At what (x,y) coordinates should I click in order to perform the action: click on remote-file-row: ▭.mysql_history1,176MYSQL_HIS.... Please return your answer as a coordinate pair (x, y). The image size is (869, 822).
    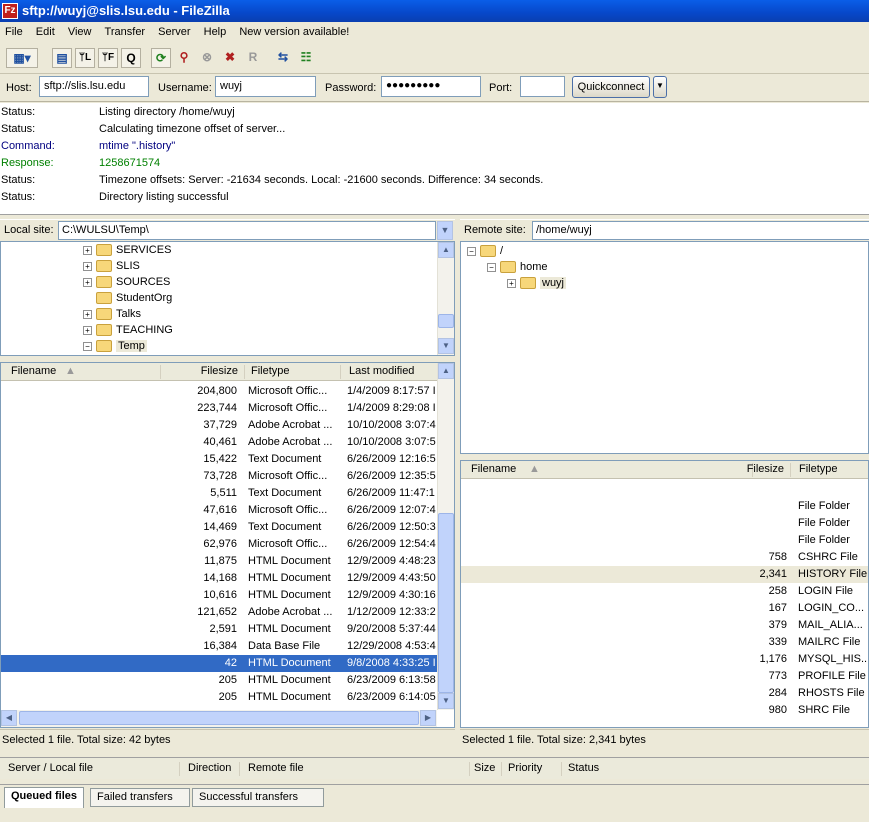
    Looking at the image, I should click on (664, 659).